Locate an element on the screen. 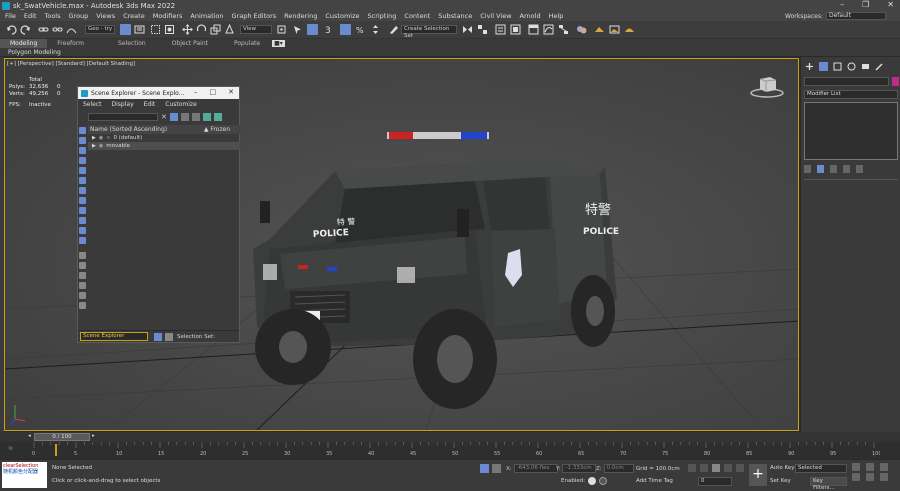  undo-icon is located at coordinates (11, 29).